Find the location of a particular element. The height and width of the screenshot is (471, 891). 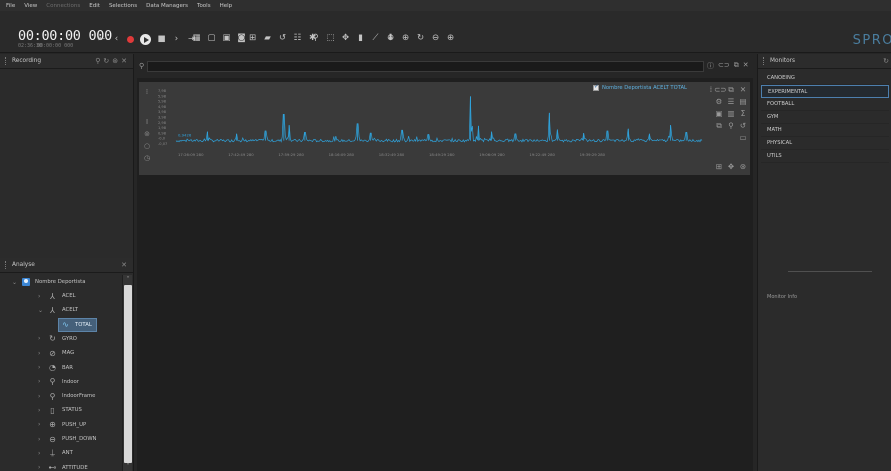

users-icon: ☷ is located at coordinates (297, 38).